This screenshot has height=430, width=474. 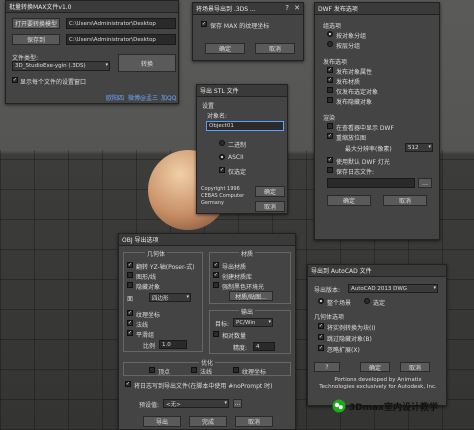 What do you see at coordinates (130, 333) in the screenshot?
I see `smooth-groups-checkbox: ✓` at bounding box center [130, 333].